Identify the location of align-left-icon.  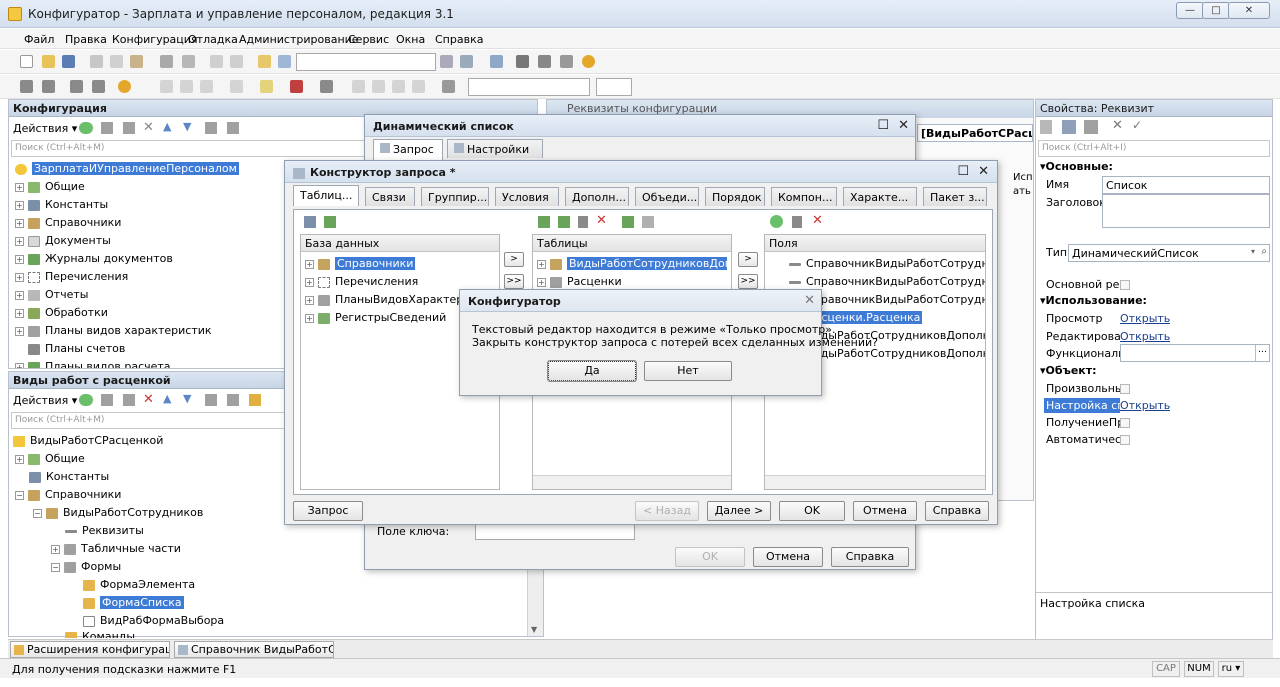
(358, 86).